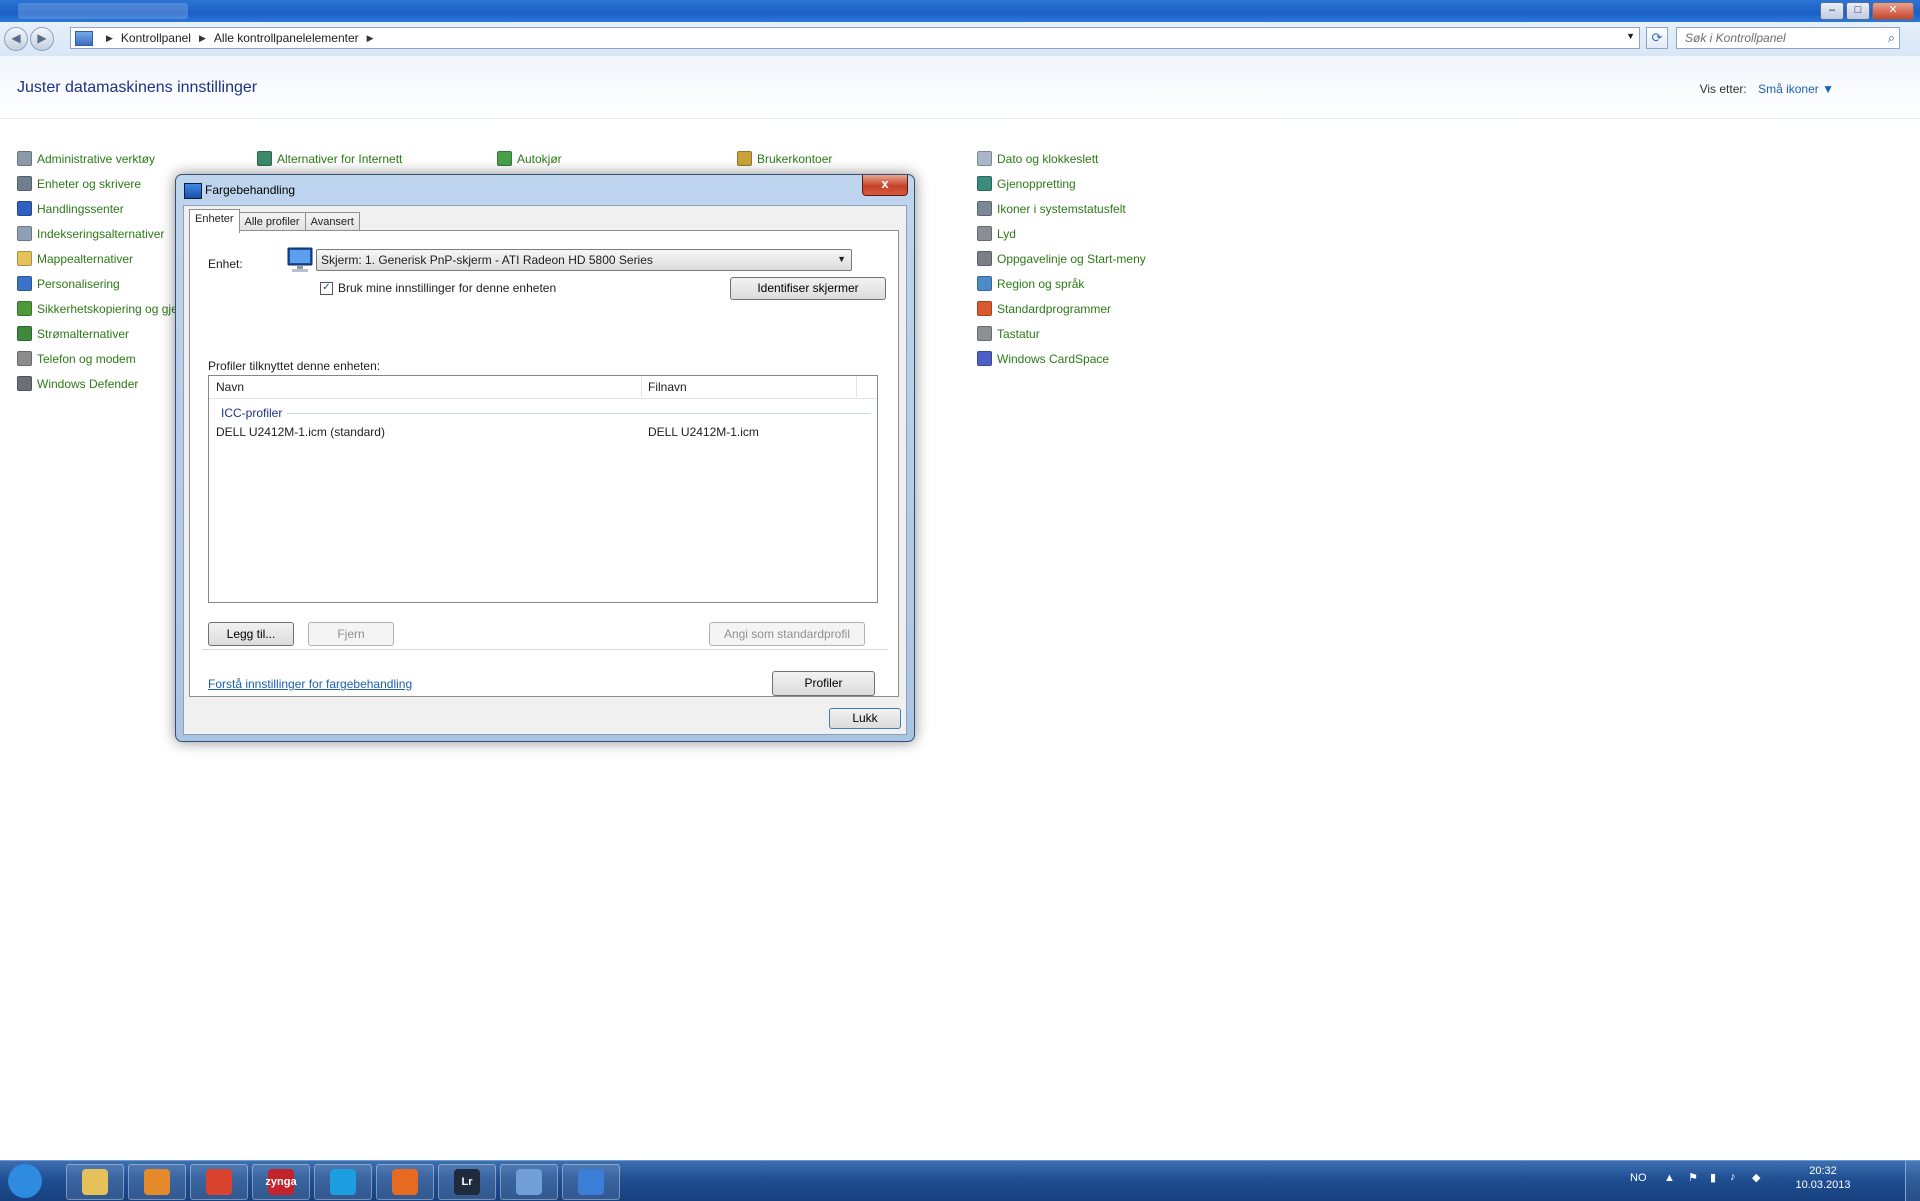 The height and width of the screenshot is (1201, 1920). Describe the element at coordinates (156, 38) in the screenshot. I see `breadcrumb-kontrollpanel: Kontrollpanel` at that location.